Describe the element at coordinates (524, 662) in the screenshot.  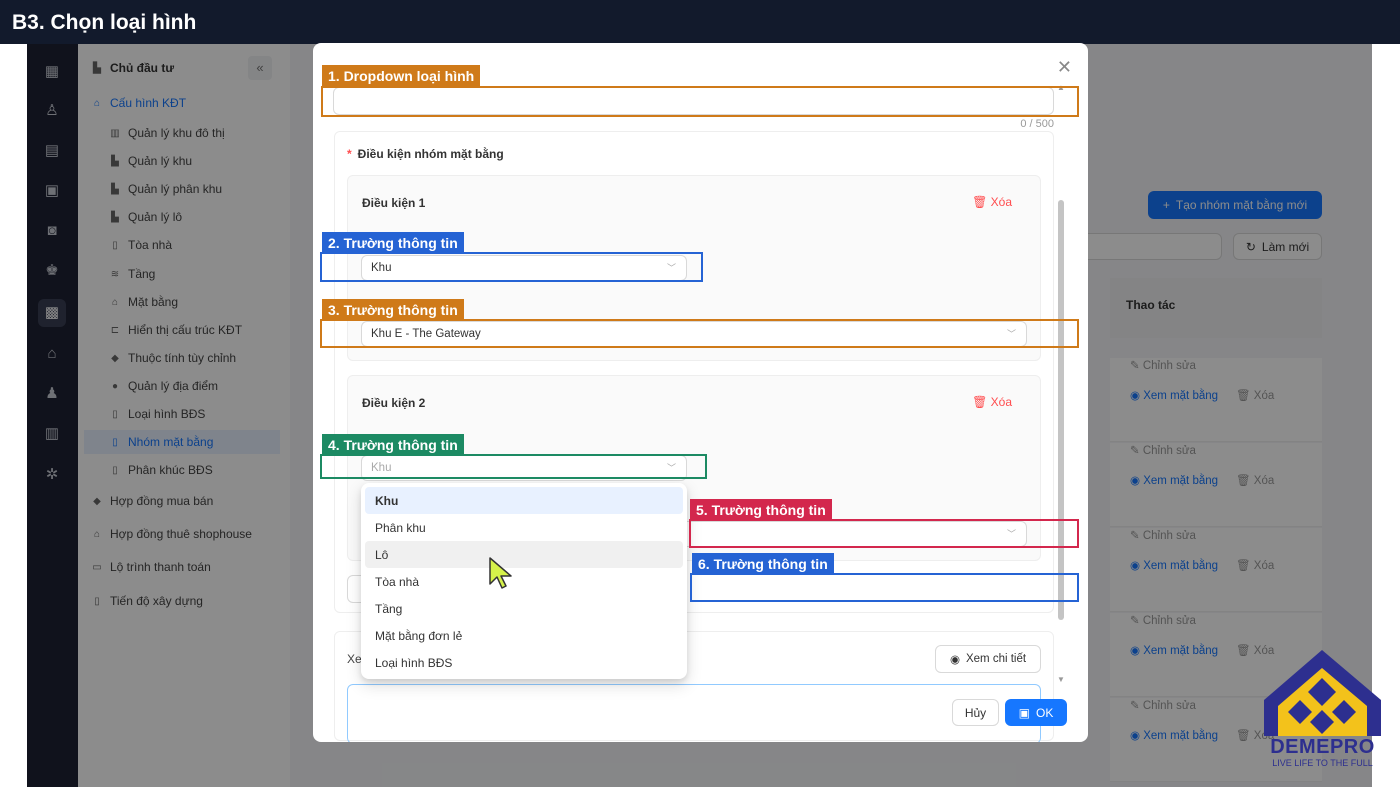
I see `option-loai-hinh-bds: Loại hình BĐS` at that location.